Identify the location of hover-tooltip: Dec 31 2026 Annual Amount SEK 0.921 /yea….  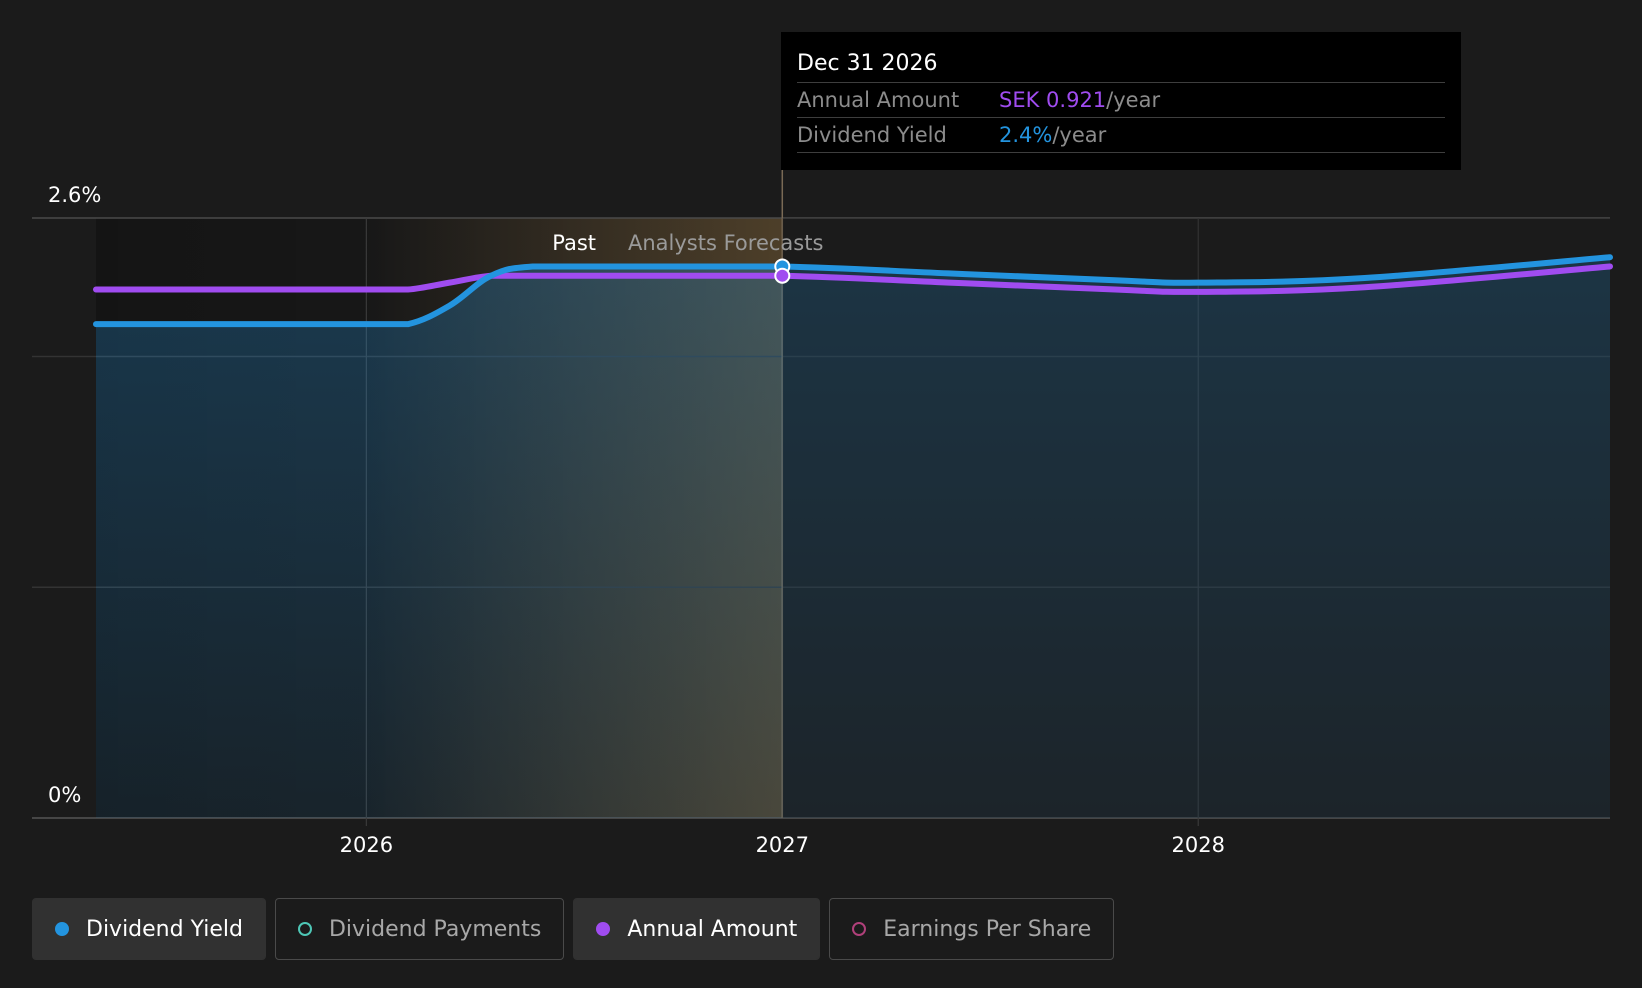
(1121, 101).